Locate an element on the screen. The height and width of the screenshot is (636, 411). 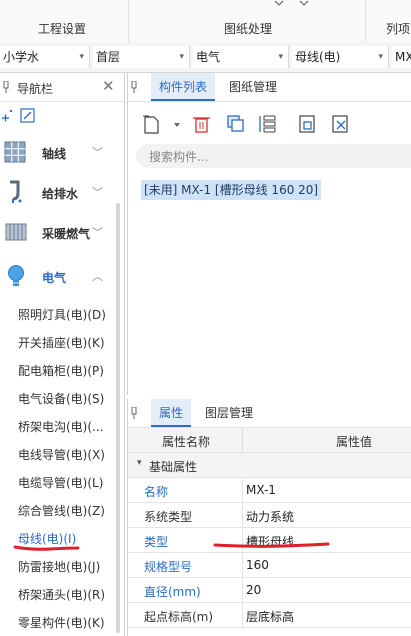
chevron-down-icon is located at coordinates (292, 4).